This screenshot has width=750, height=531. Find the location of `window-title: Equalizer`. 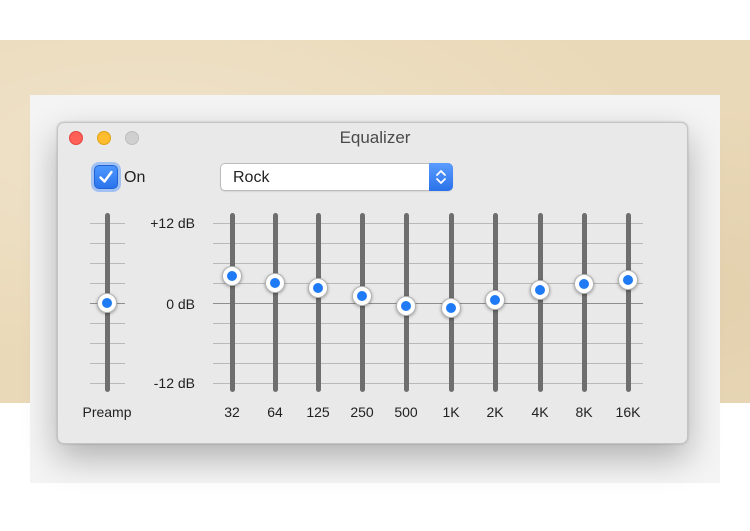

window-title: Equalizer is located at coordinates (375, 137).